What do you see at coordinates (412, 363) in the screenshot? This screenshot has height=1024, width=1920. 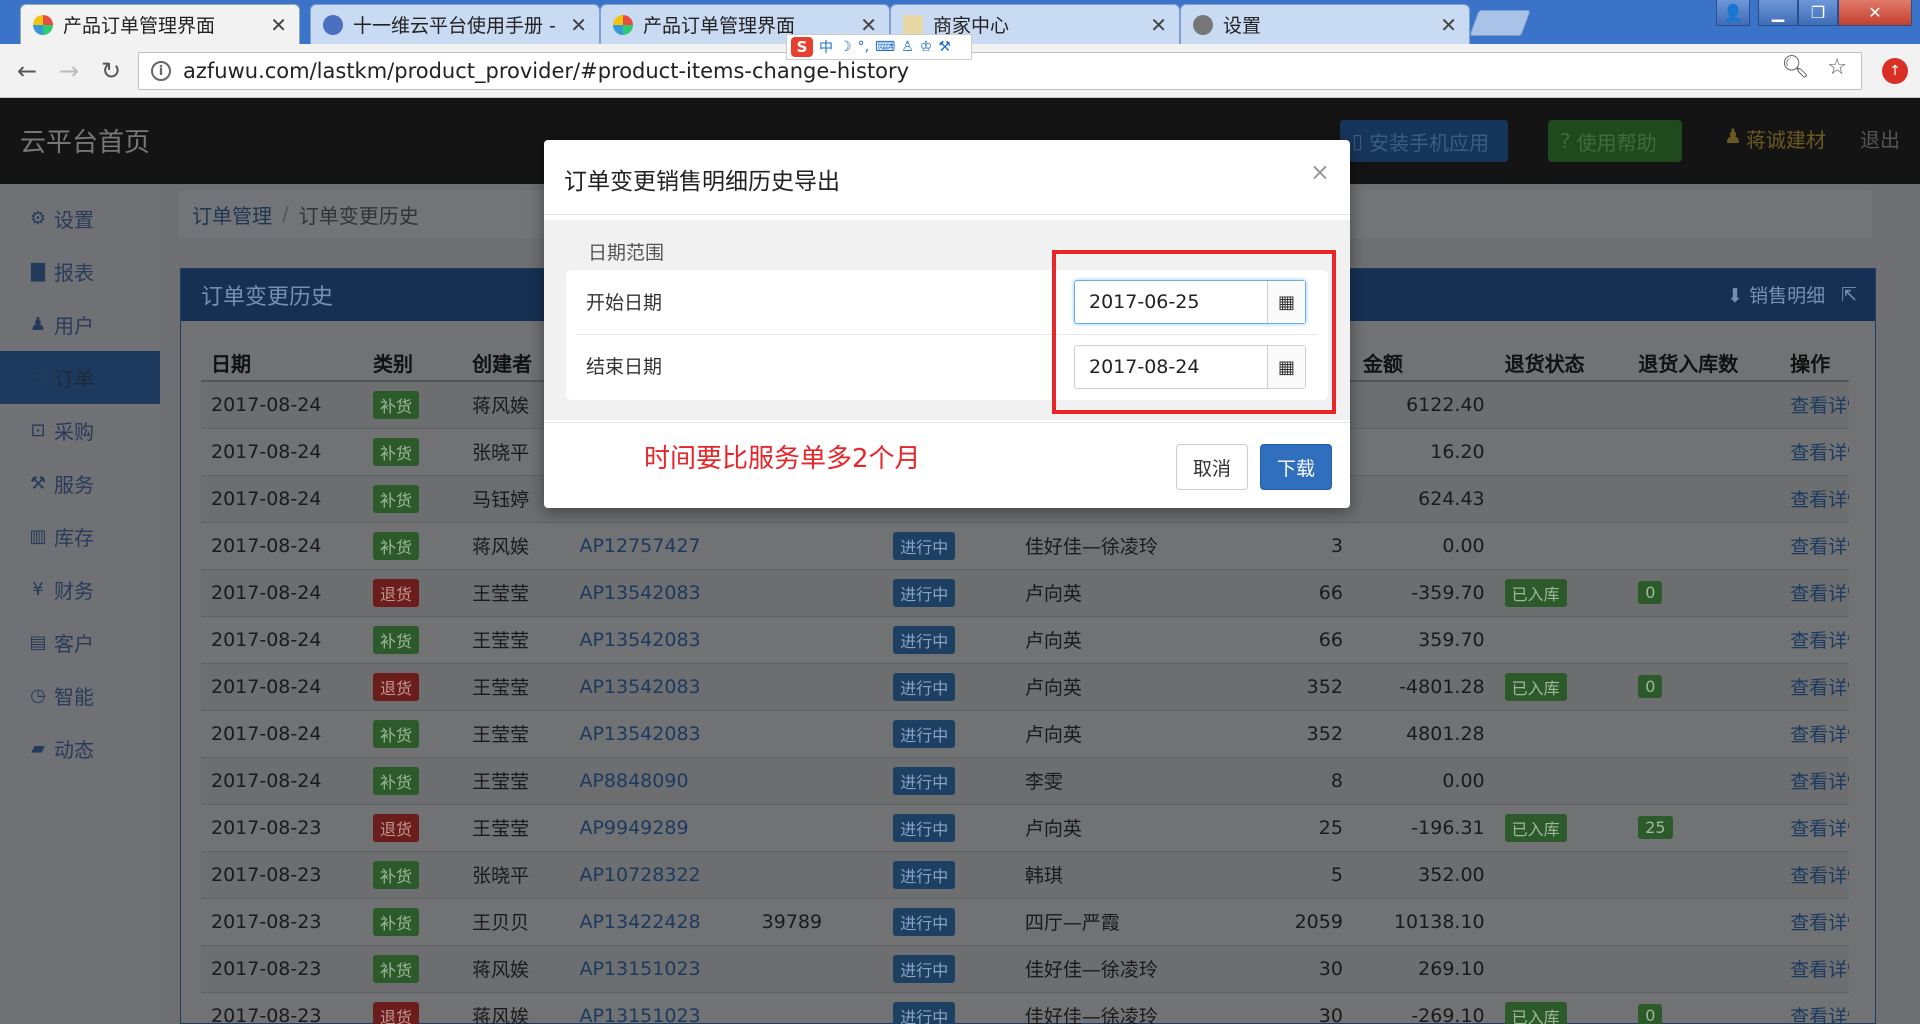 I see `column-header-type: 类别` at bounding box center [412, 363].